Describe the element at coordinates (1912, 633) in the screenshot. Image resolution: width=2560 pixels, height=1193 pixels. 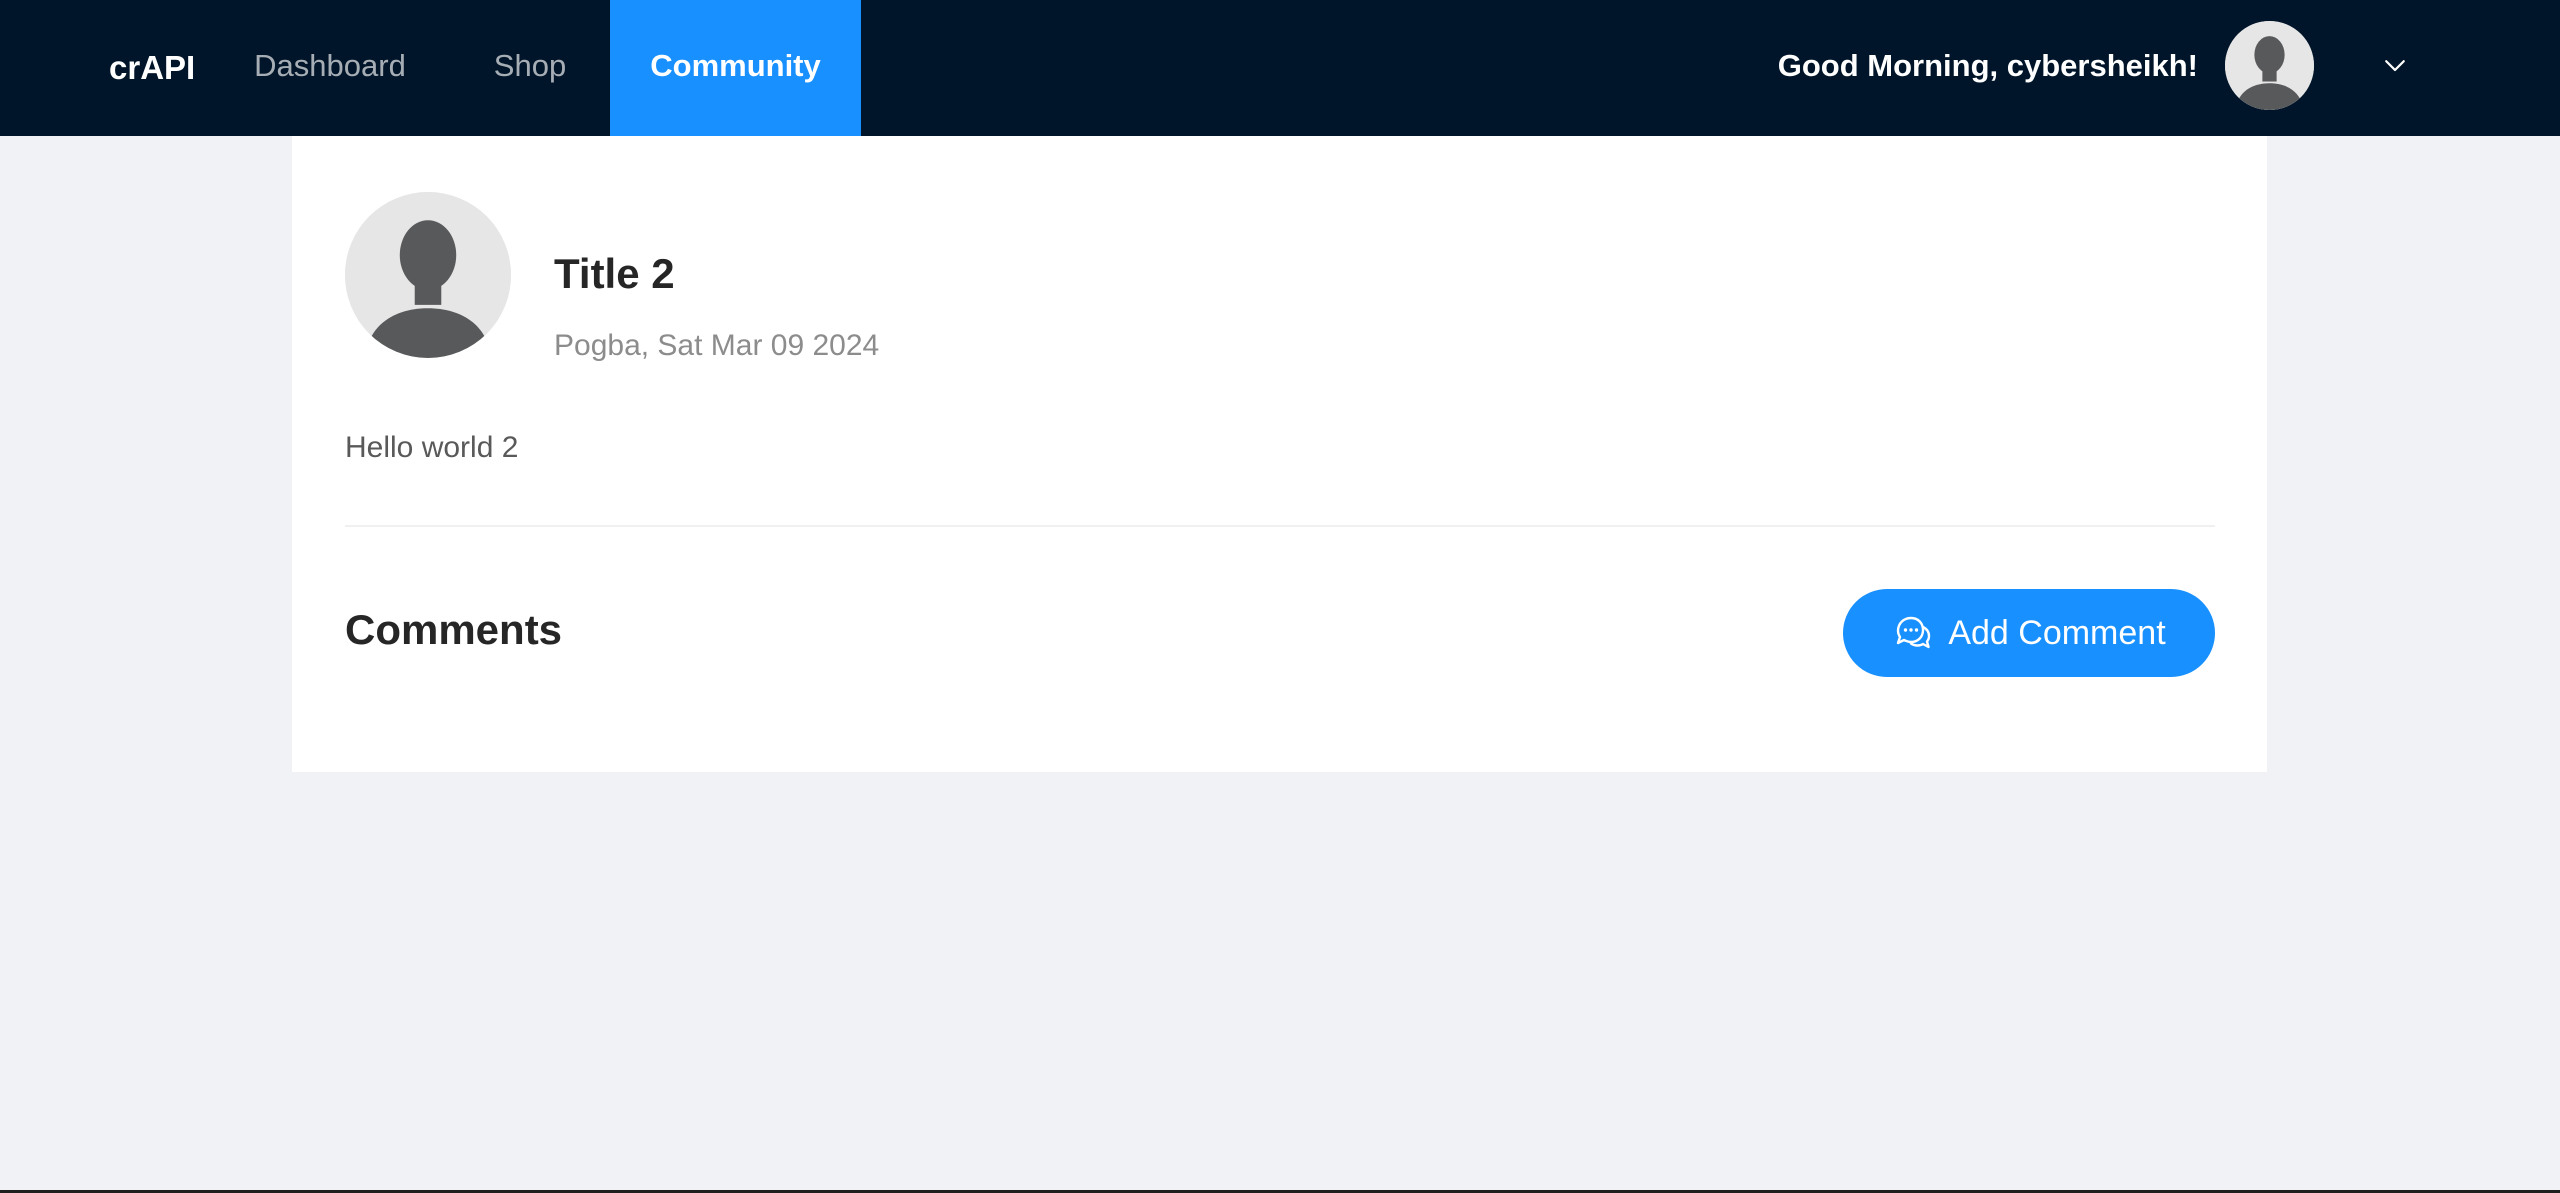
I see `comment-icon` at that location.